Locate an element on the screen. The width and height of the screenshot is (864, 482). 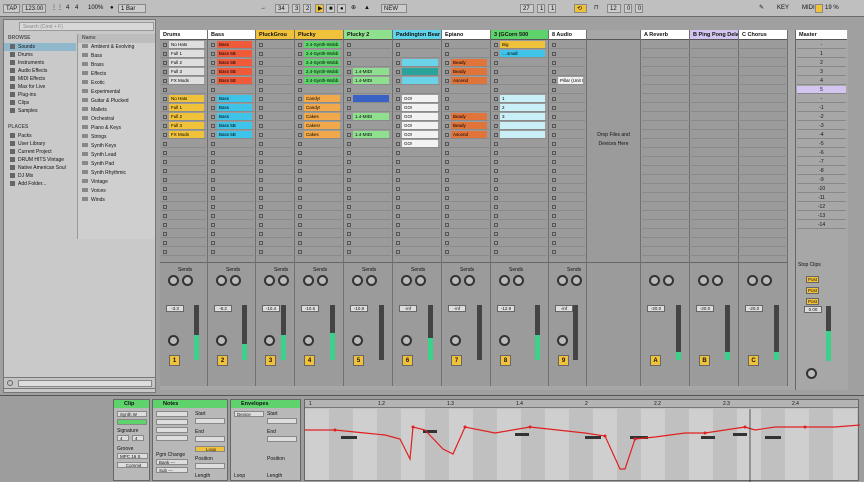
follow-icon: → is located at coordinates (263, 8).